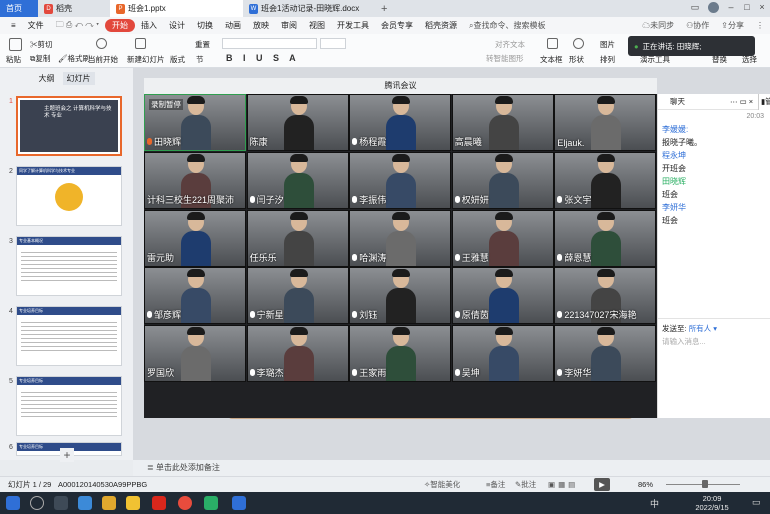 The width and height of the screenshot is (770, 514). What do you see at coordinates (289, 25) in the screenshot?
I see `menu-review: 审阅` at bounding box center [289, 25].